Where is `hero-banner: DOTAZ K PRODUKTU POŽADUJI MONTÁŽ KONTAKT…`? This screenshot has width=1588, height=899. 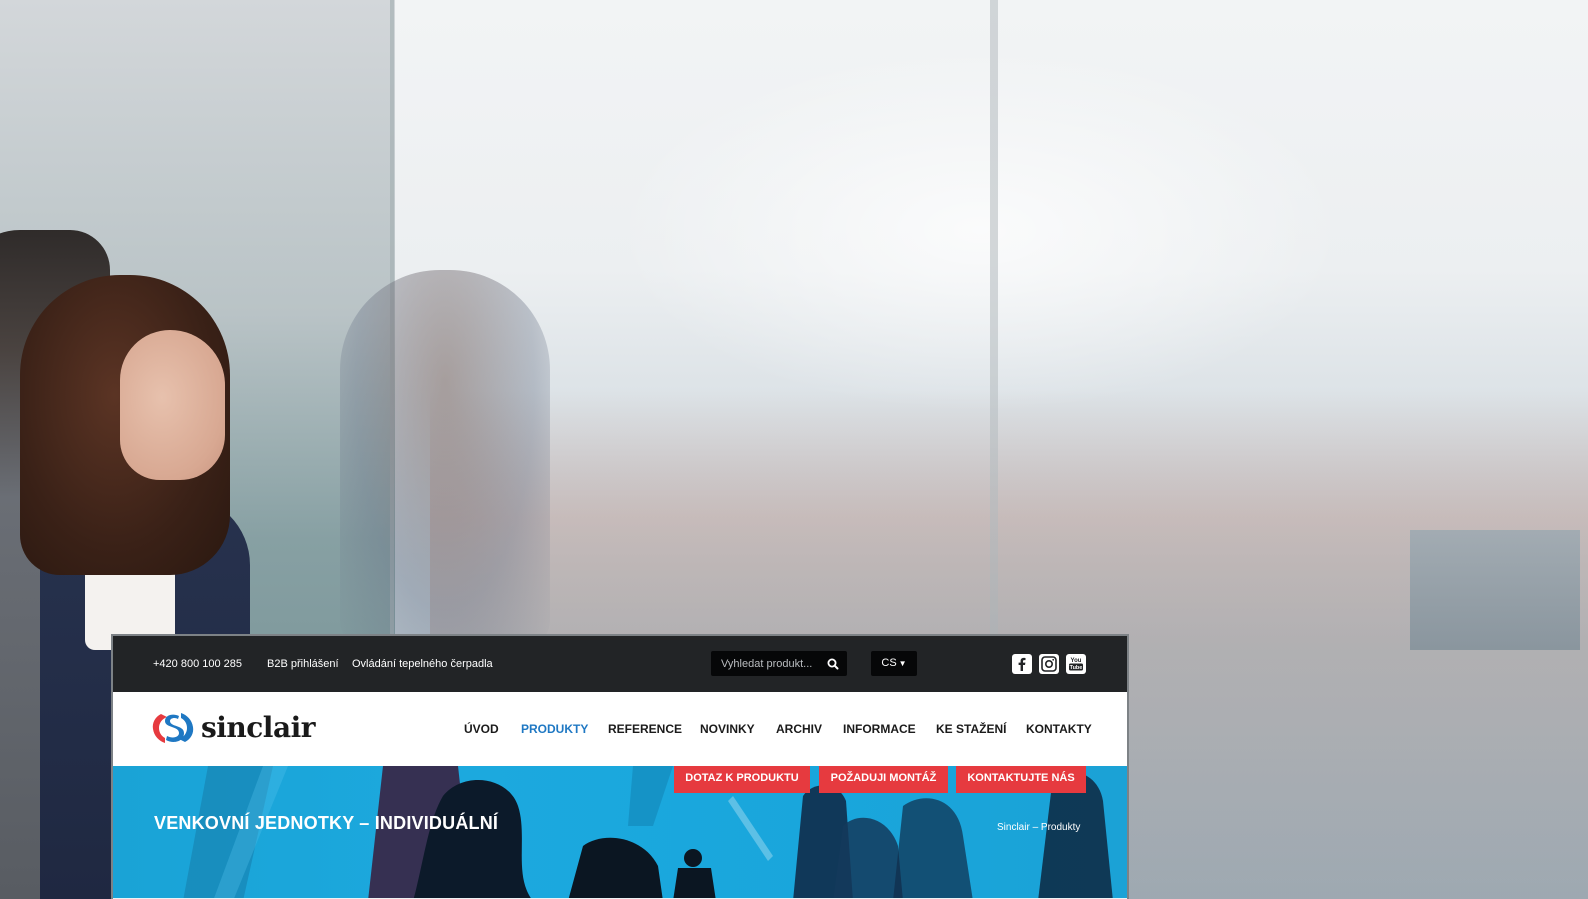 hero-banner: DOTAZ K PRODUKTU POŽADUJI MONTÁŽ KONTAKT… is located at coordinates (620, 832).